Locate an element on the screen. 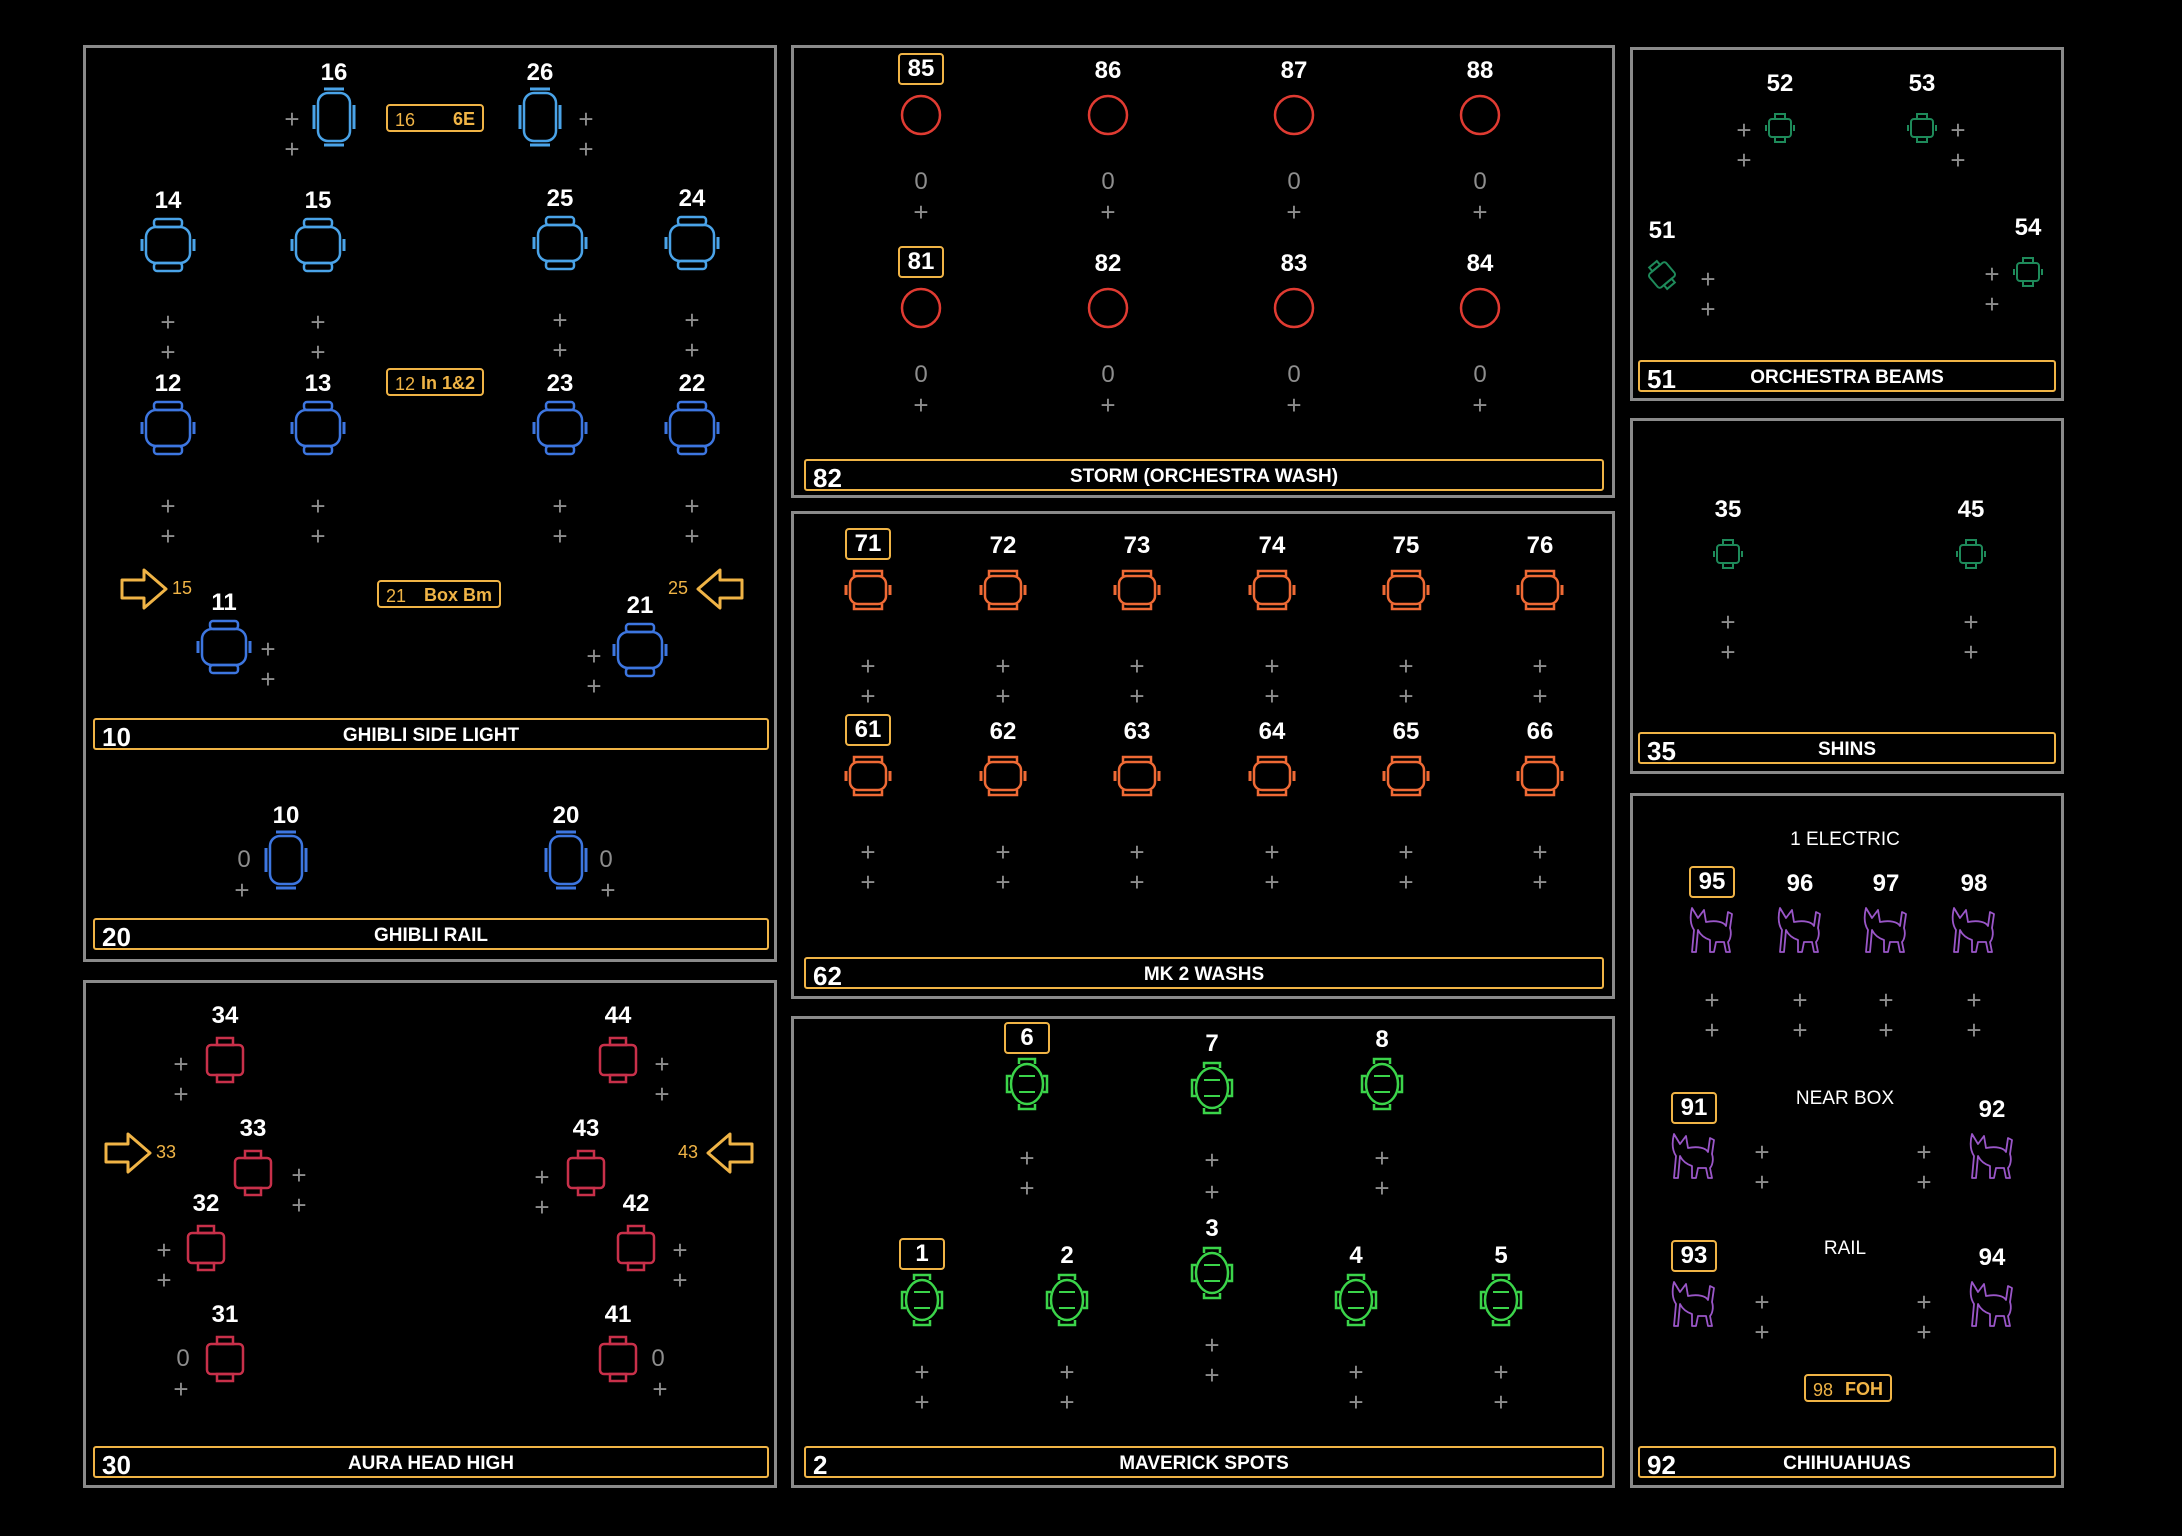 This screenshot has width=2182, height=1536. fixture-number: 82 is located at coordinates (1108, 263).